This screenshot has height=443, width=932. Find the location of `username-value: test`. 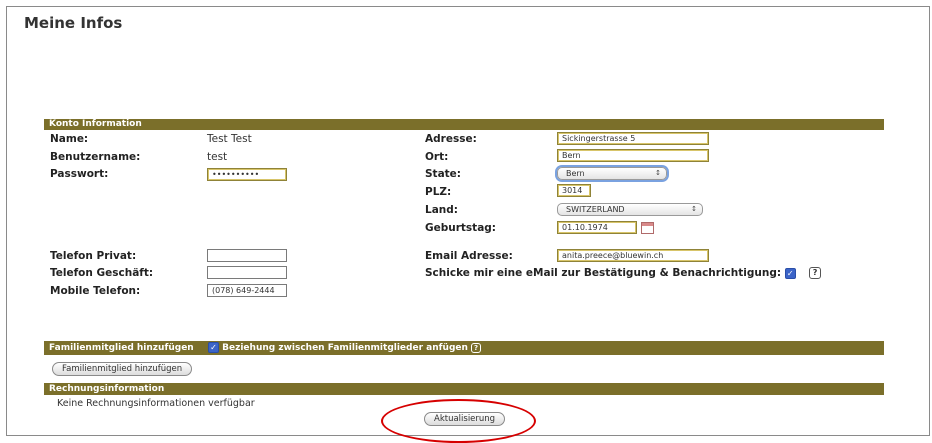

username-value: test is located at coordinates (217, 157).